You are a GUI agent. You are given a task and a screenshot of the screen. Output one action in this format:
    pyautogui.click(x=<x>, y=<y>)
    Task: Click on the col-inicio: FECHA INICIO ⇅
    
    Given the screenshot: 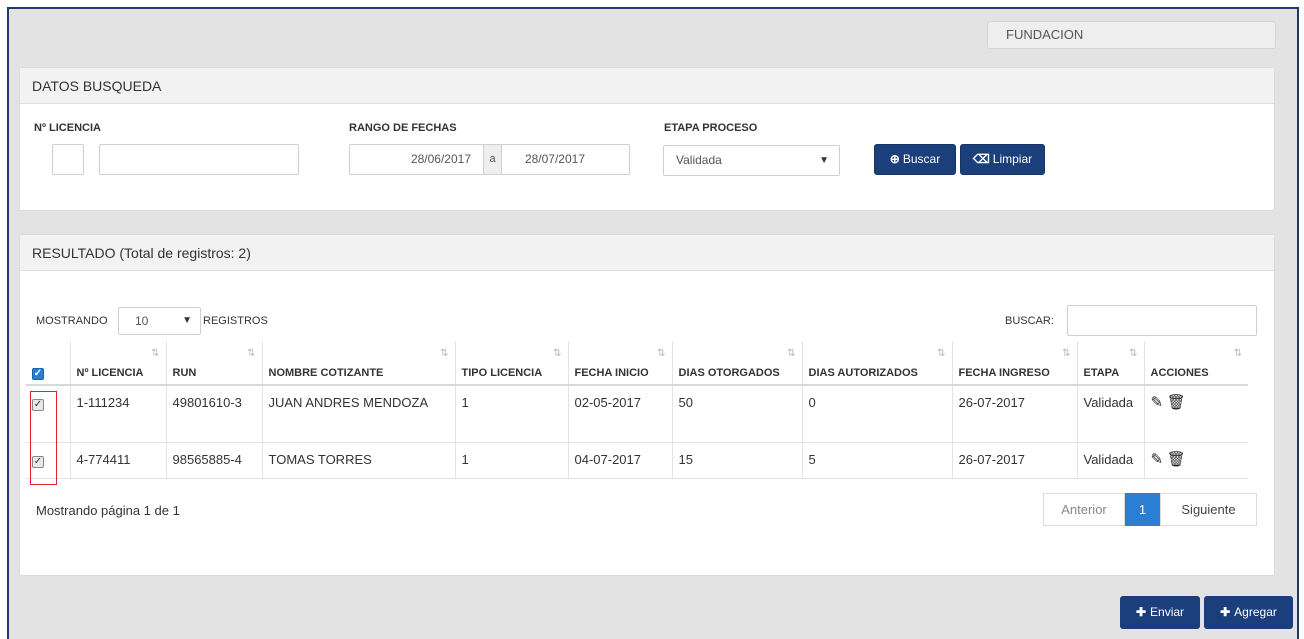 What is the action you would take?
    pyautogui.click(x=620, y=363)
    